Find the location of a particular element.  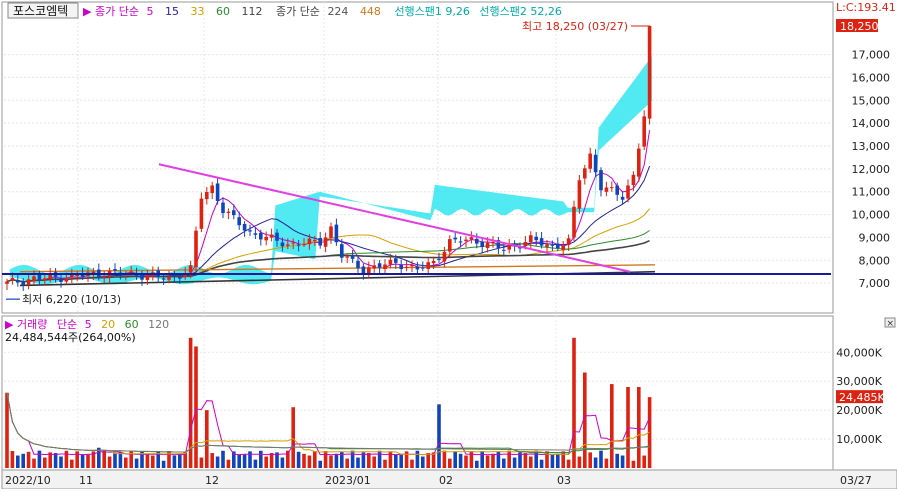

stock-name: 포스코엠텍 is located at coordinates (40, 11).